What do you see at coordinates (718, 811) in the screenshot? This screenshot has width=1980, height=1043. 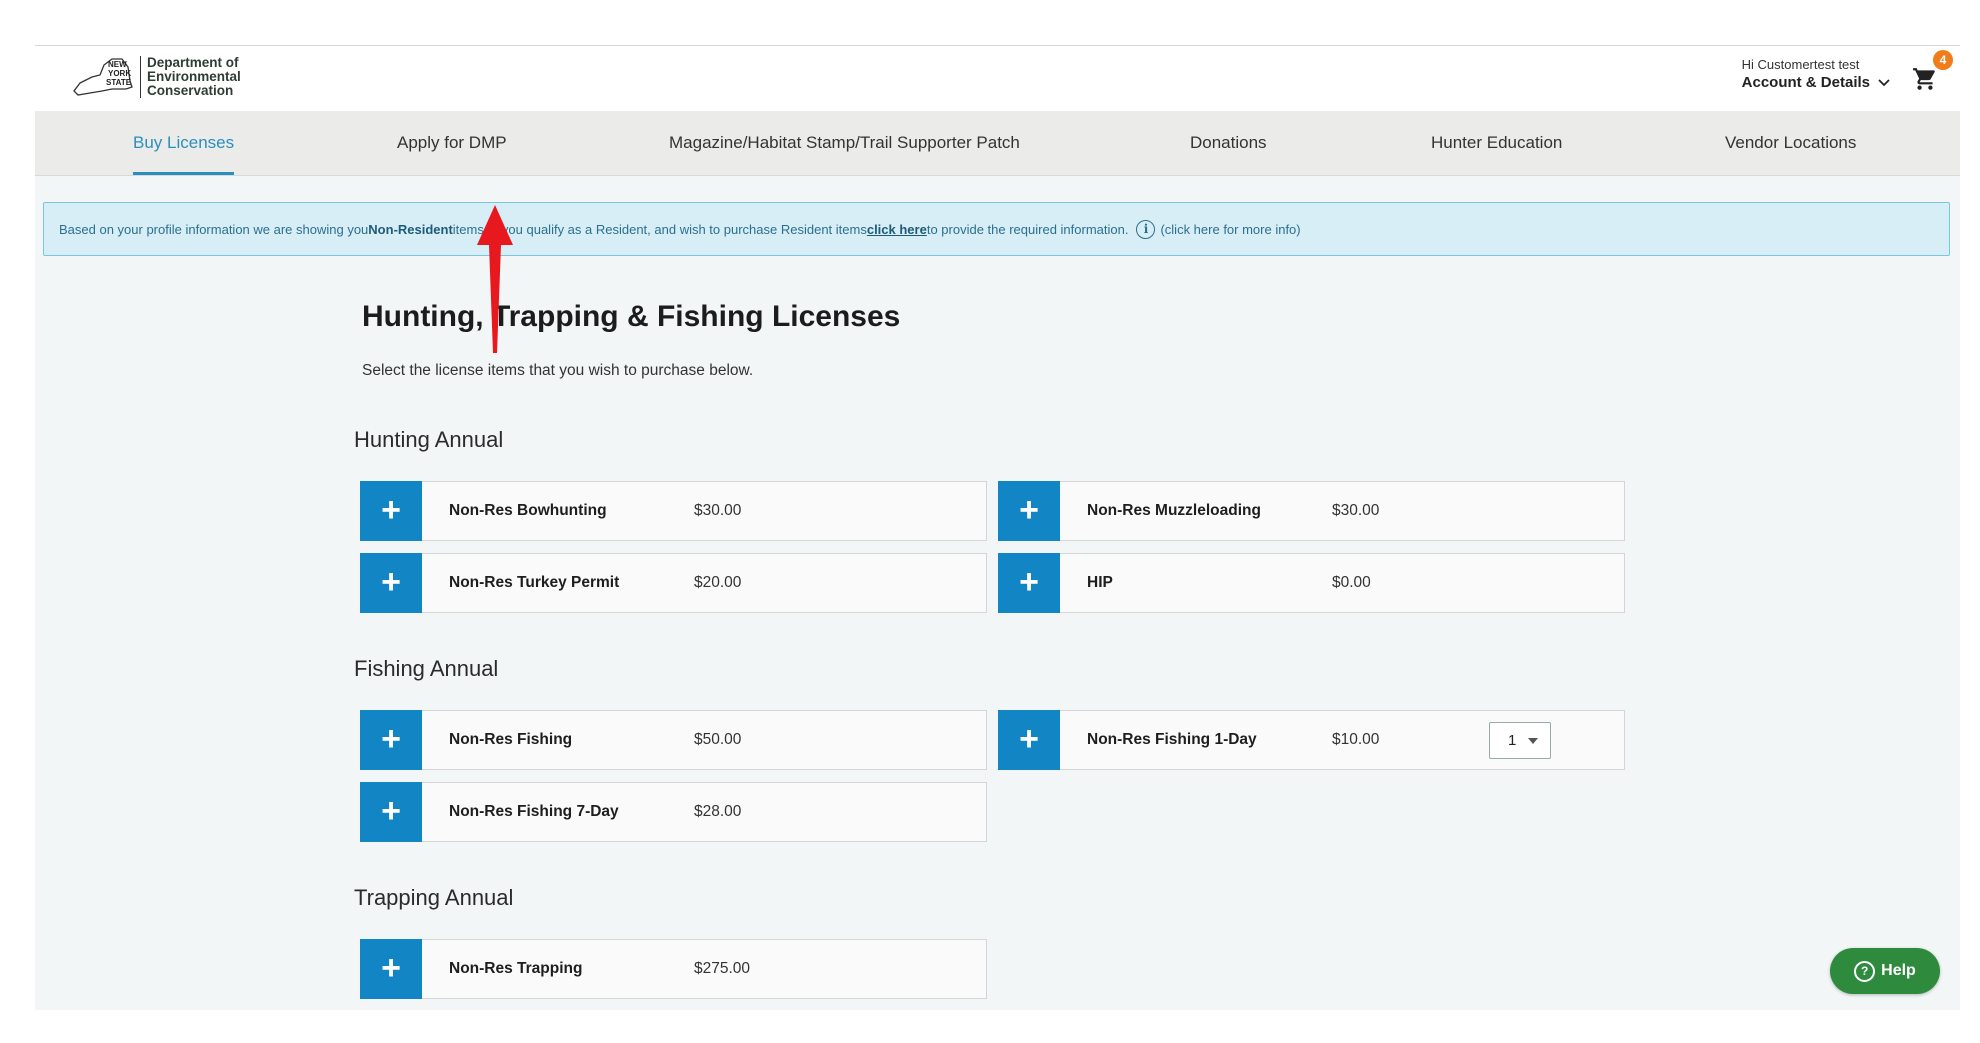 I see `license-price: $28.00` at bounding box center [718, 811].